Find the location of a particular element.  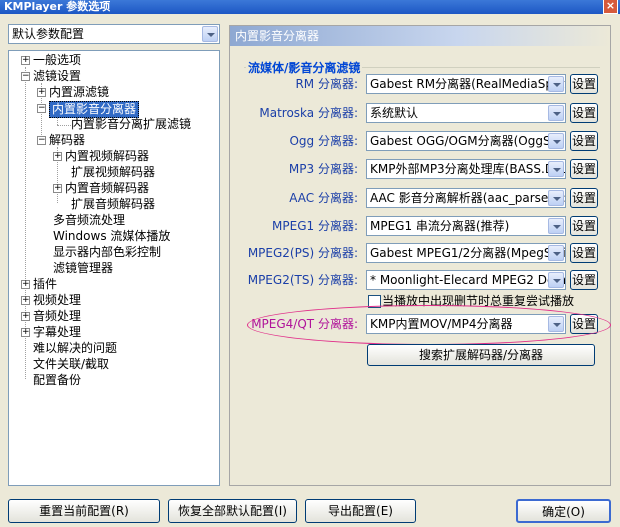

tree-item-label: 内置影音分离扩展滤镜 is located at coordinates (131, 124).